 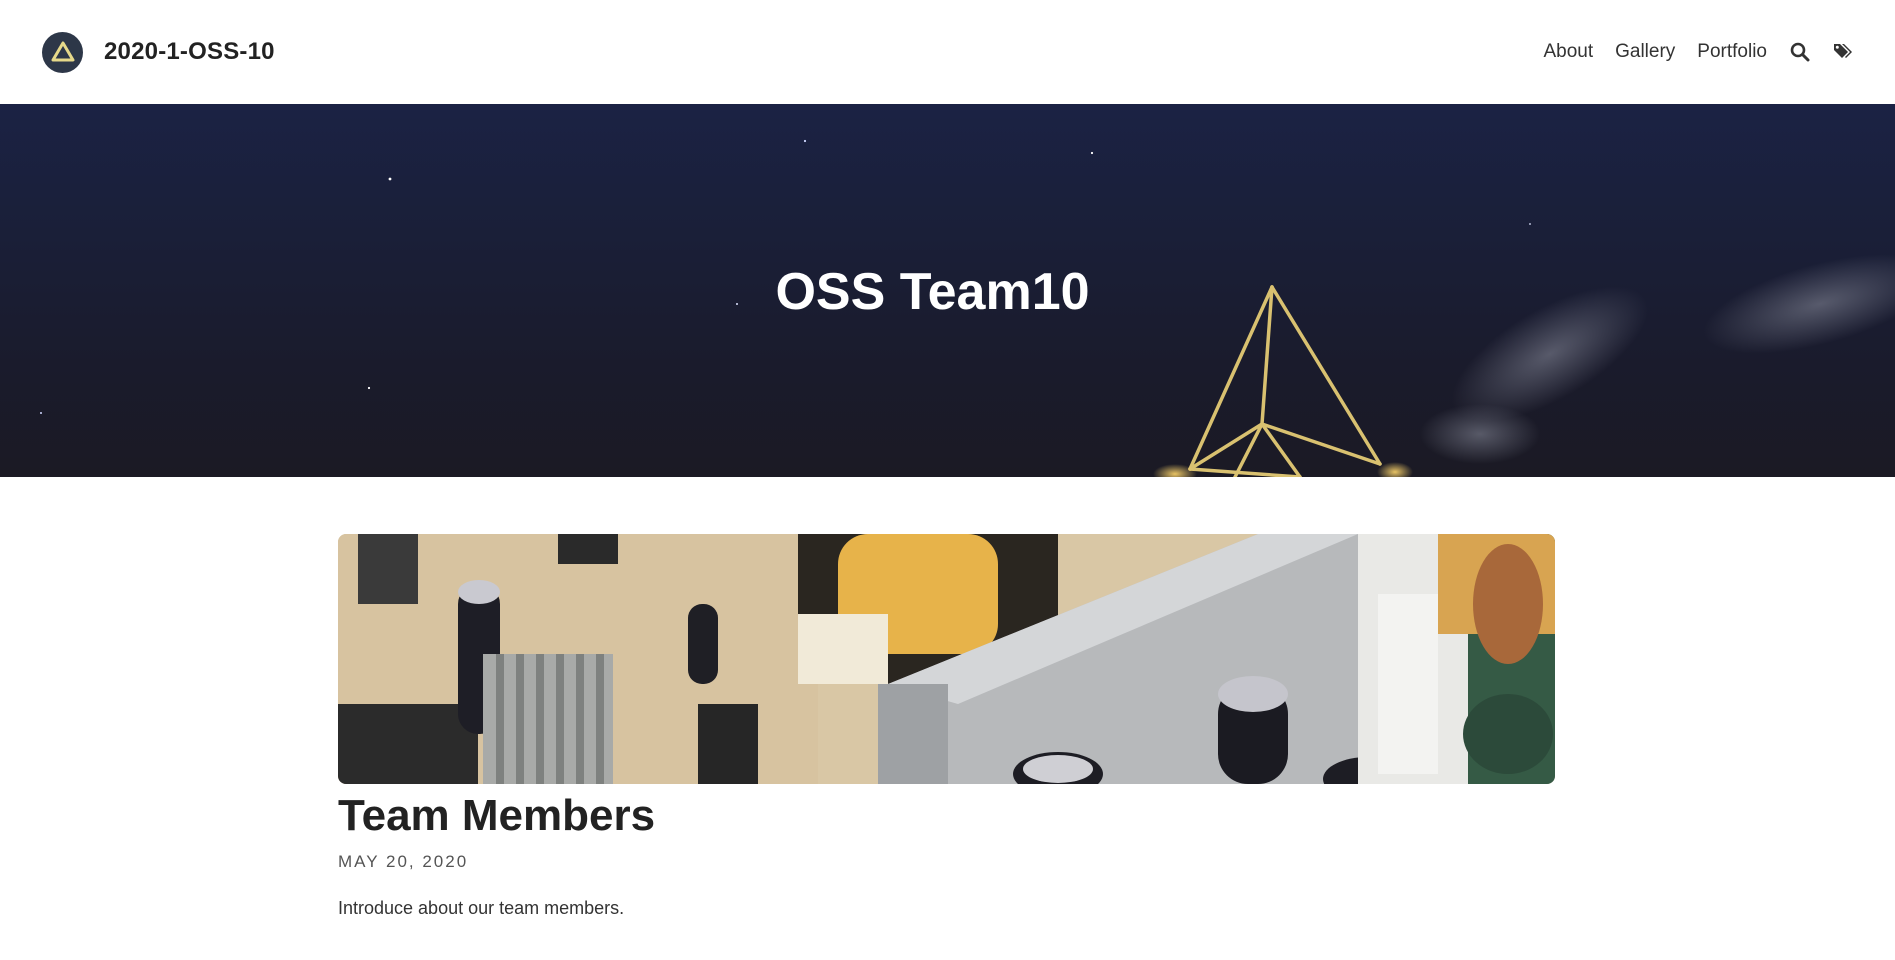 What do you see at coordinates (1688, 52) in the screenshot?
I see `main-nav: About Gallery Portfolio` at bounding box center [1688, 52].